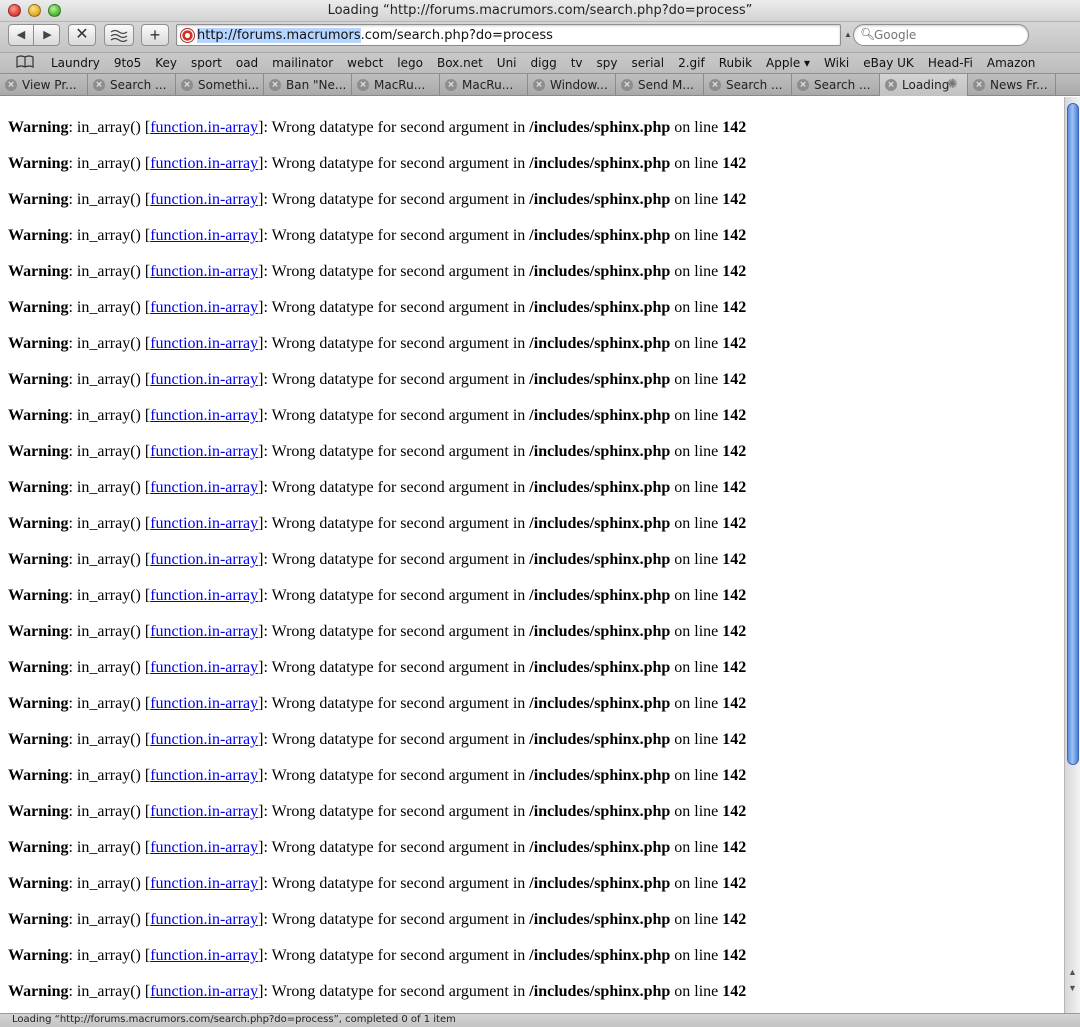  Describe the element at coordinates (365, 63) in the screenshot. I see `bookmark-item: webct` at that location.